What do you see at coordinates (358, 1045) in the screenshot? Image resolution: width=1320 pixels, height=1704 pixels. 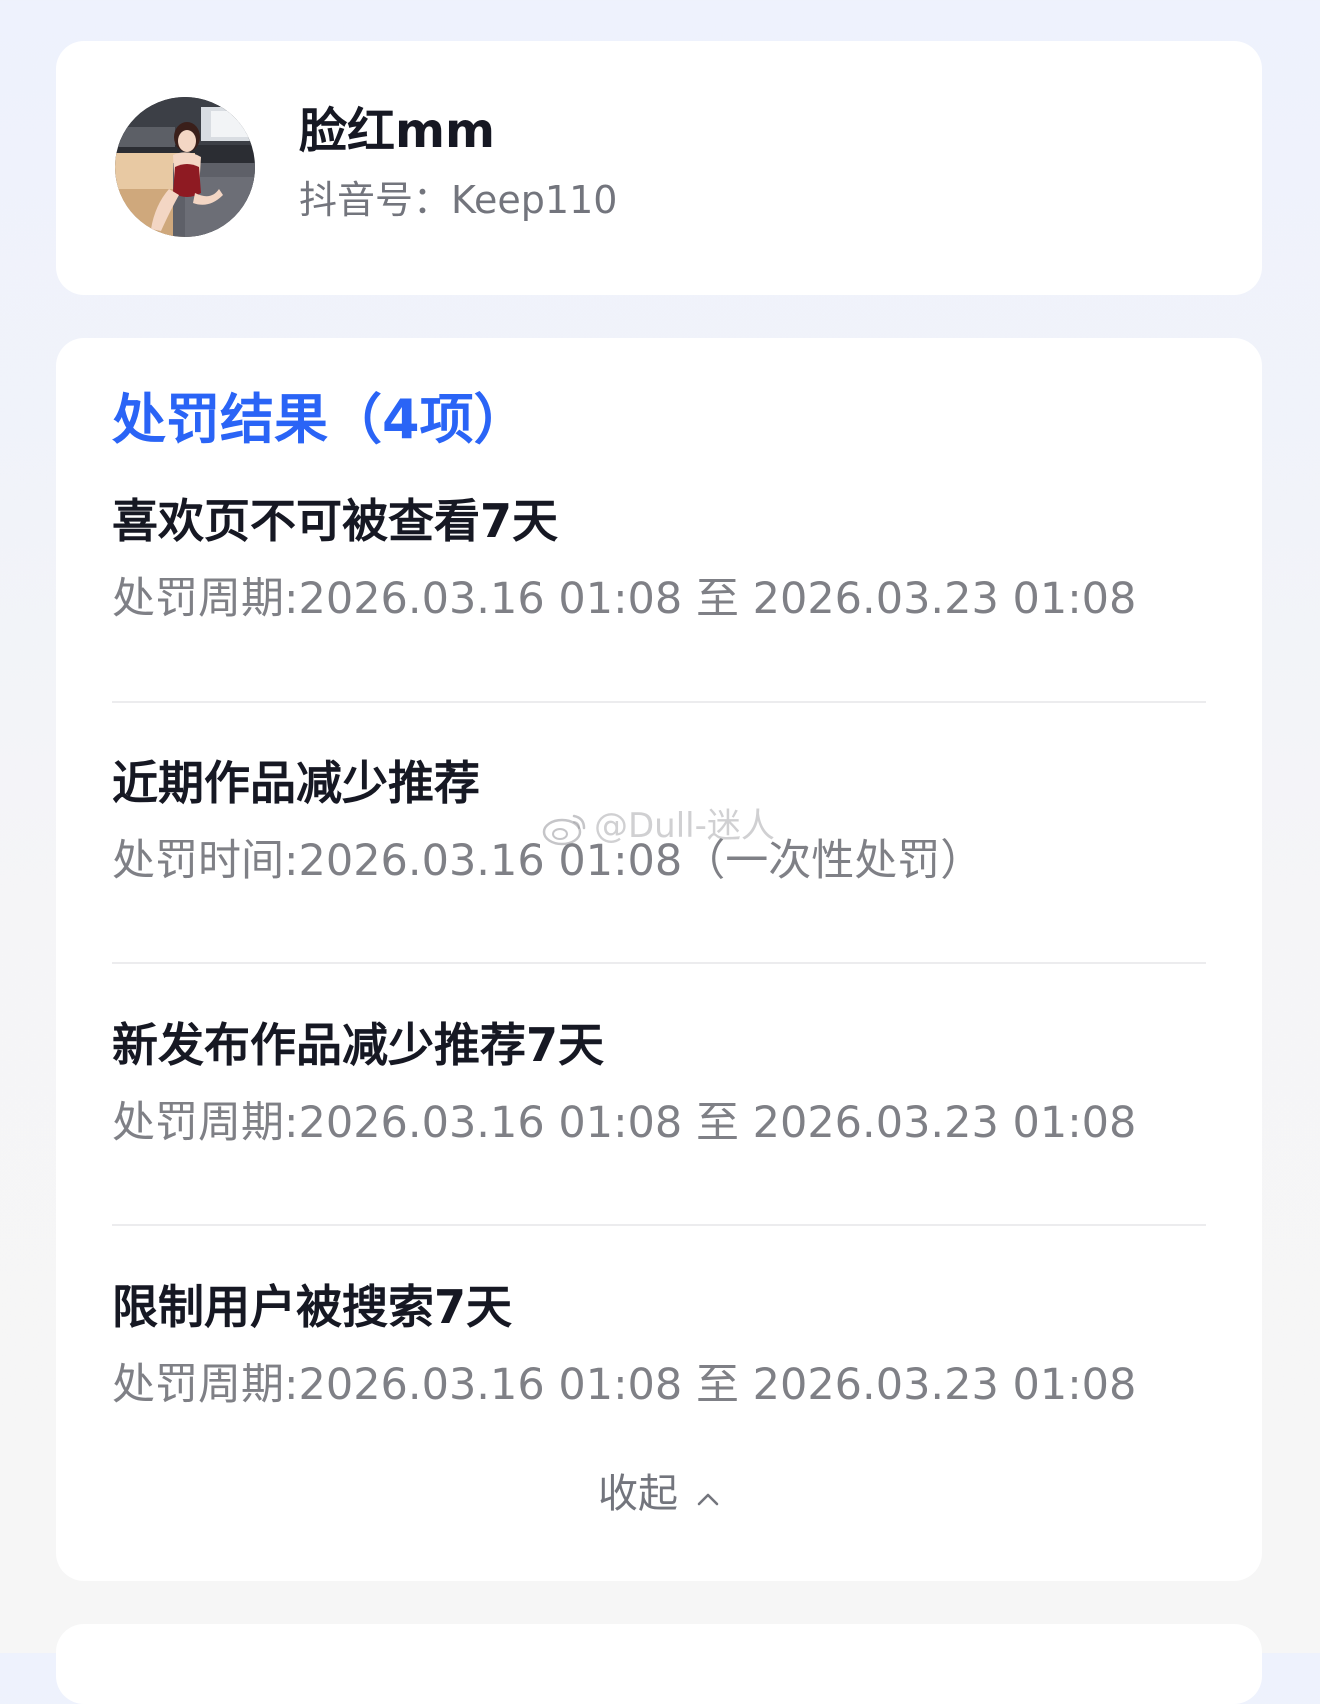 I see `penalty-item-title: 新发布作品减少推荐7天` at bounding box center [358, 1045].